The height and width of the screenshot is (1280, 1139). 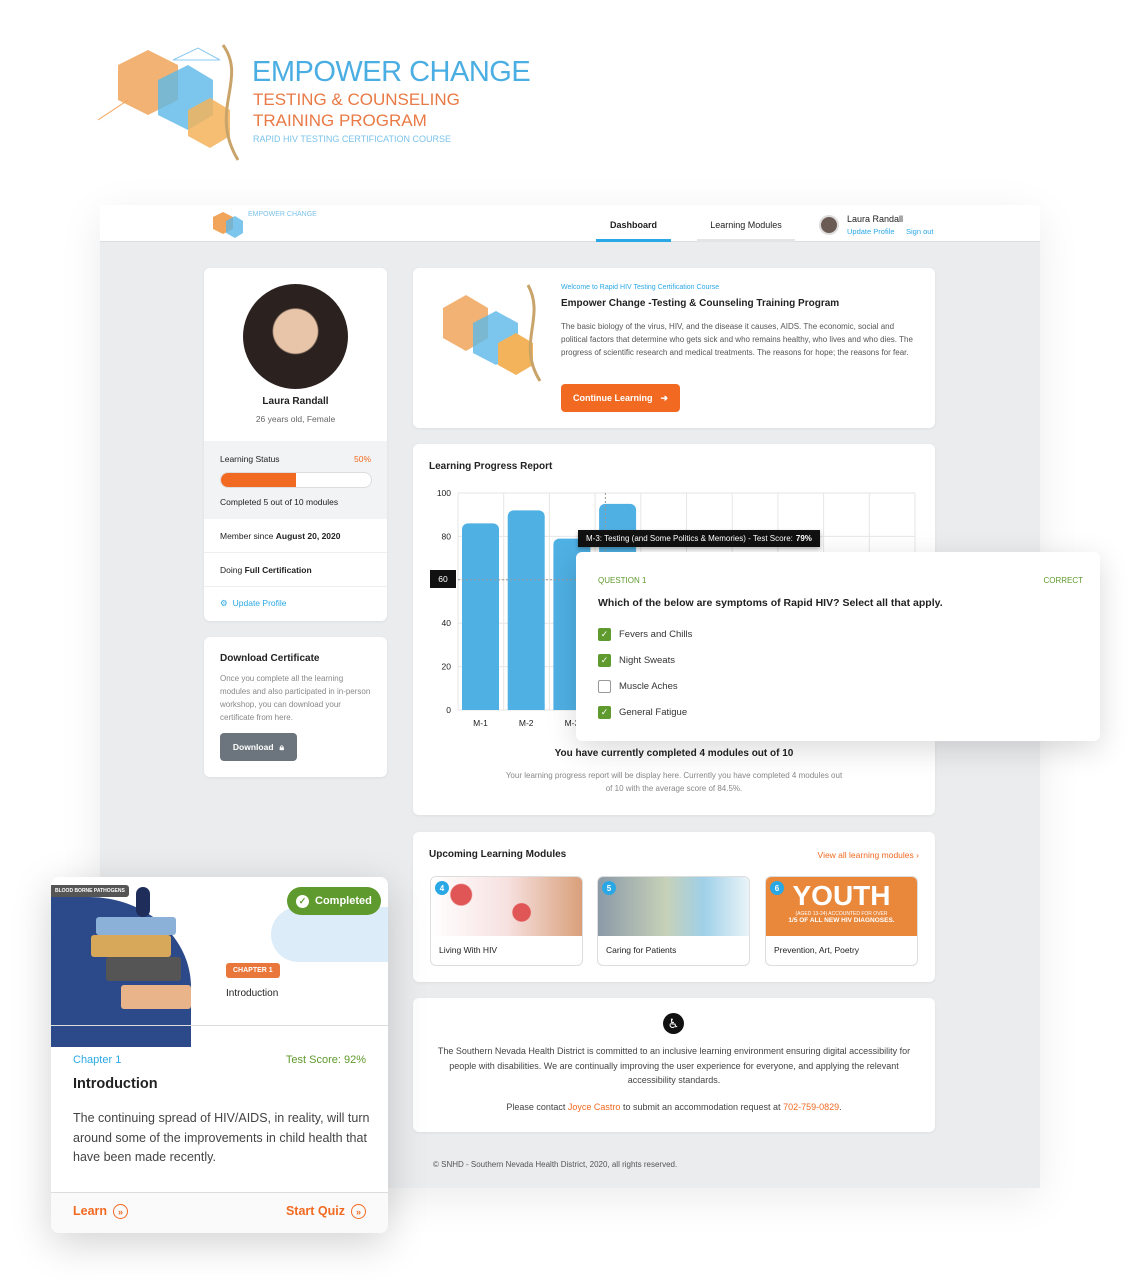 What do you see at coordinates (622, 580) in the screenshot?
I see `question-label: QUESTION 1` at bounding box center [622, 580].